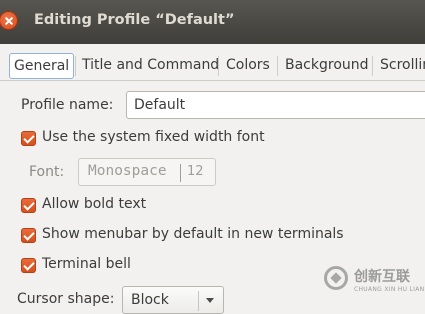 The image size is (425, 314). Describe the element at coordinates (9, 20) in the screenshot. I see `close-icon` at that location.